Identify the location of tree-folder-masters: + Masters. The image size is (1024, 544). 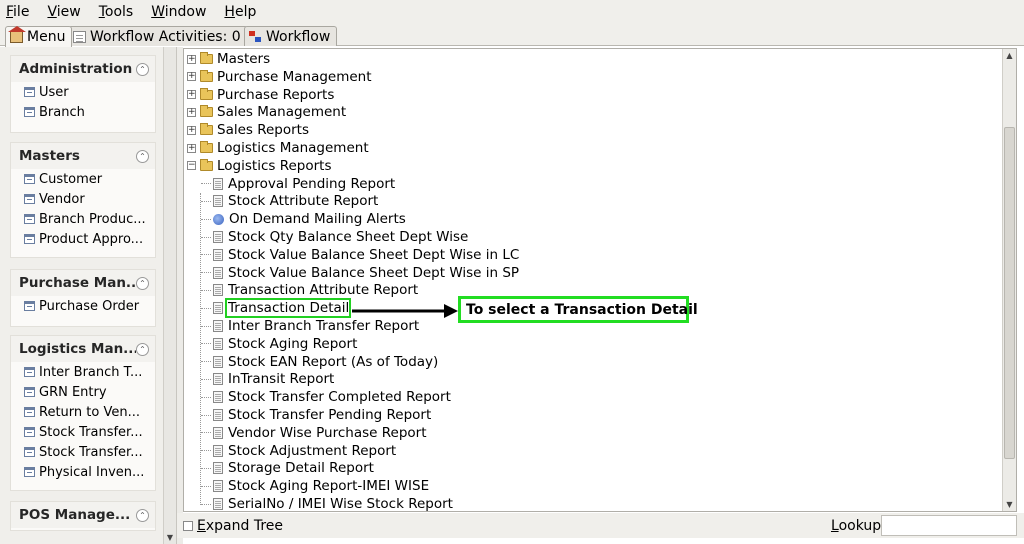
(228, 59).